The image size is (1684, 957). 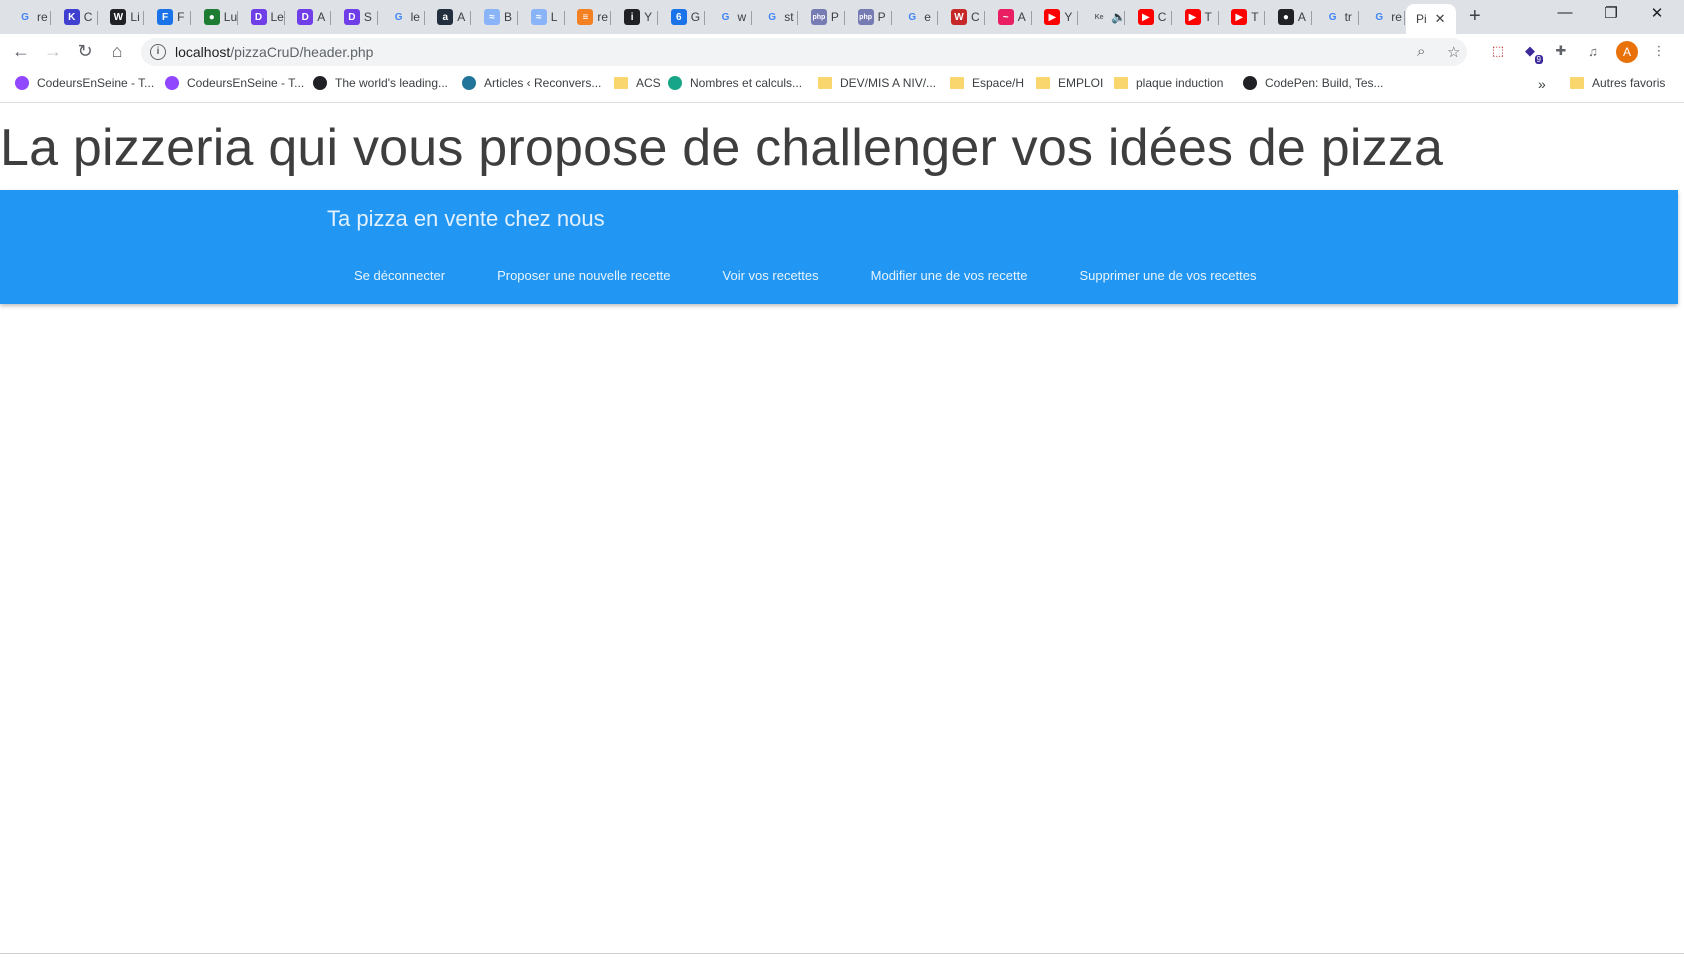 I want to click on nav-propose-recipe-link: Proposer une nouvelle recette, so click(x=583, y=275).